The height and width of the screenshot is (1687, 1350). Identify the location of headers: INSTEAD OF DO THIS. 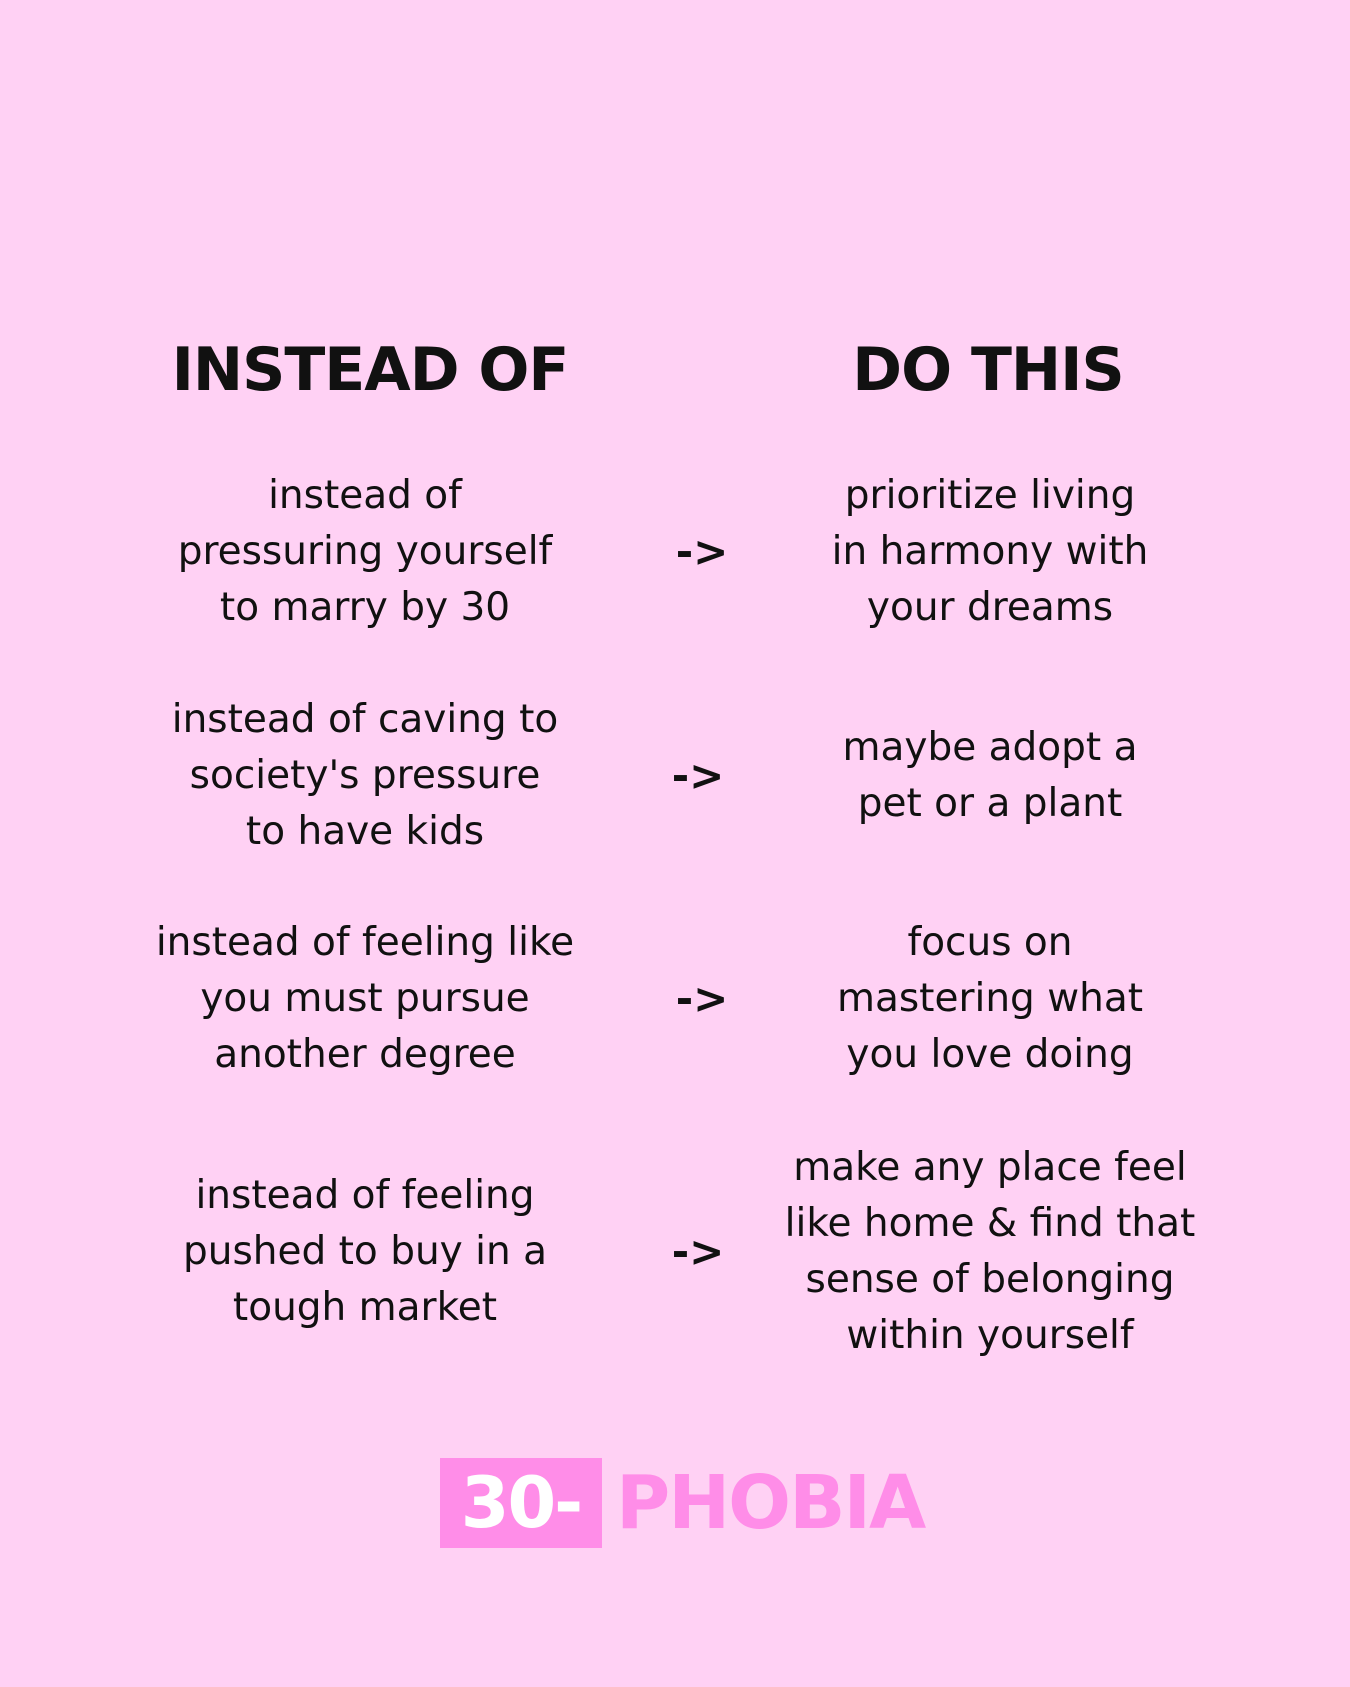
(675, 370).